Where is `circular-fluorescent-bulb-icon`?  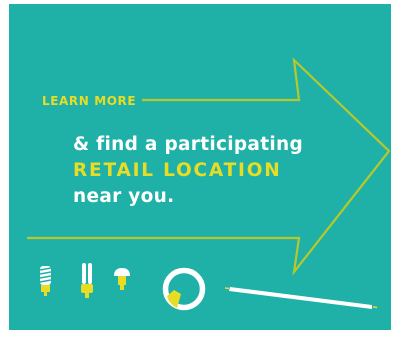
circular-fluorescent-bulb-icon is located at coordinates (184, 289).